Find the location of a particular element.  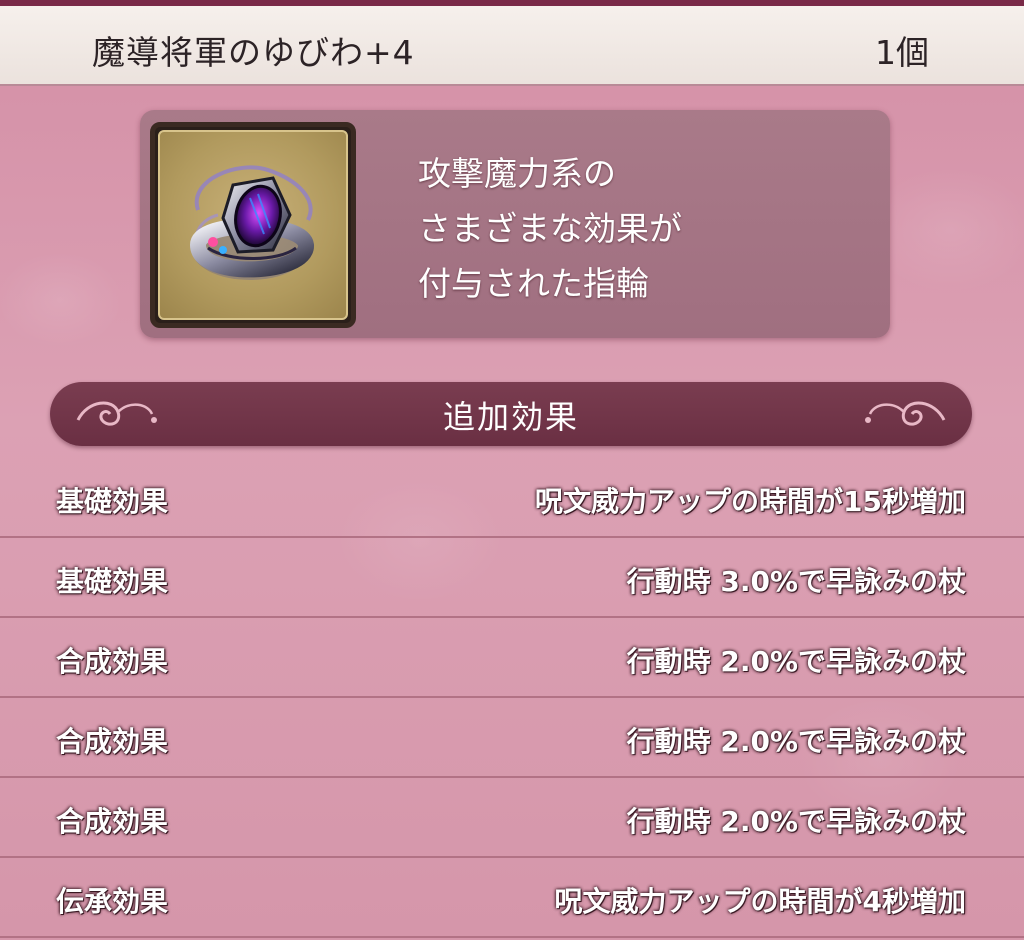

effect-value: 行動時 3.0%で早詠みの杖 is located at coordinates (796, 581).